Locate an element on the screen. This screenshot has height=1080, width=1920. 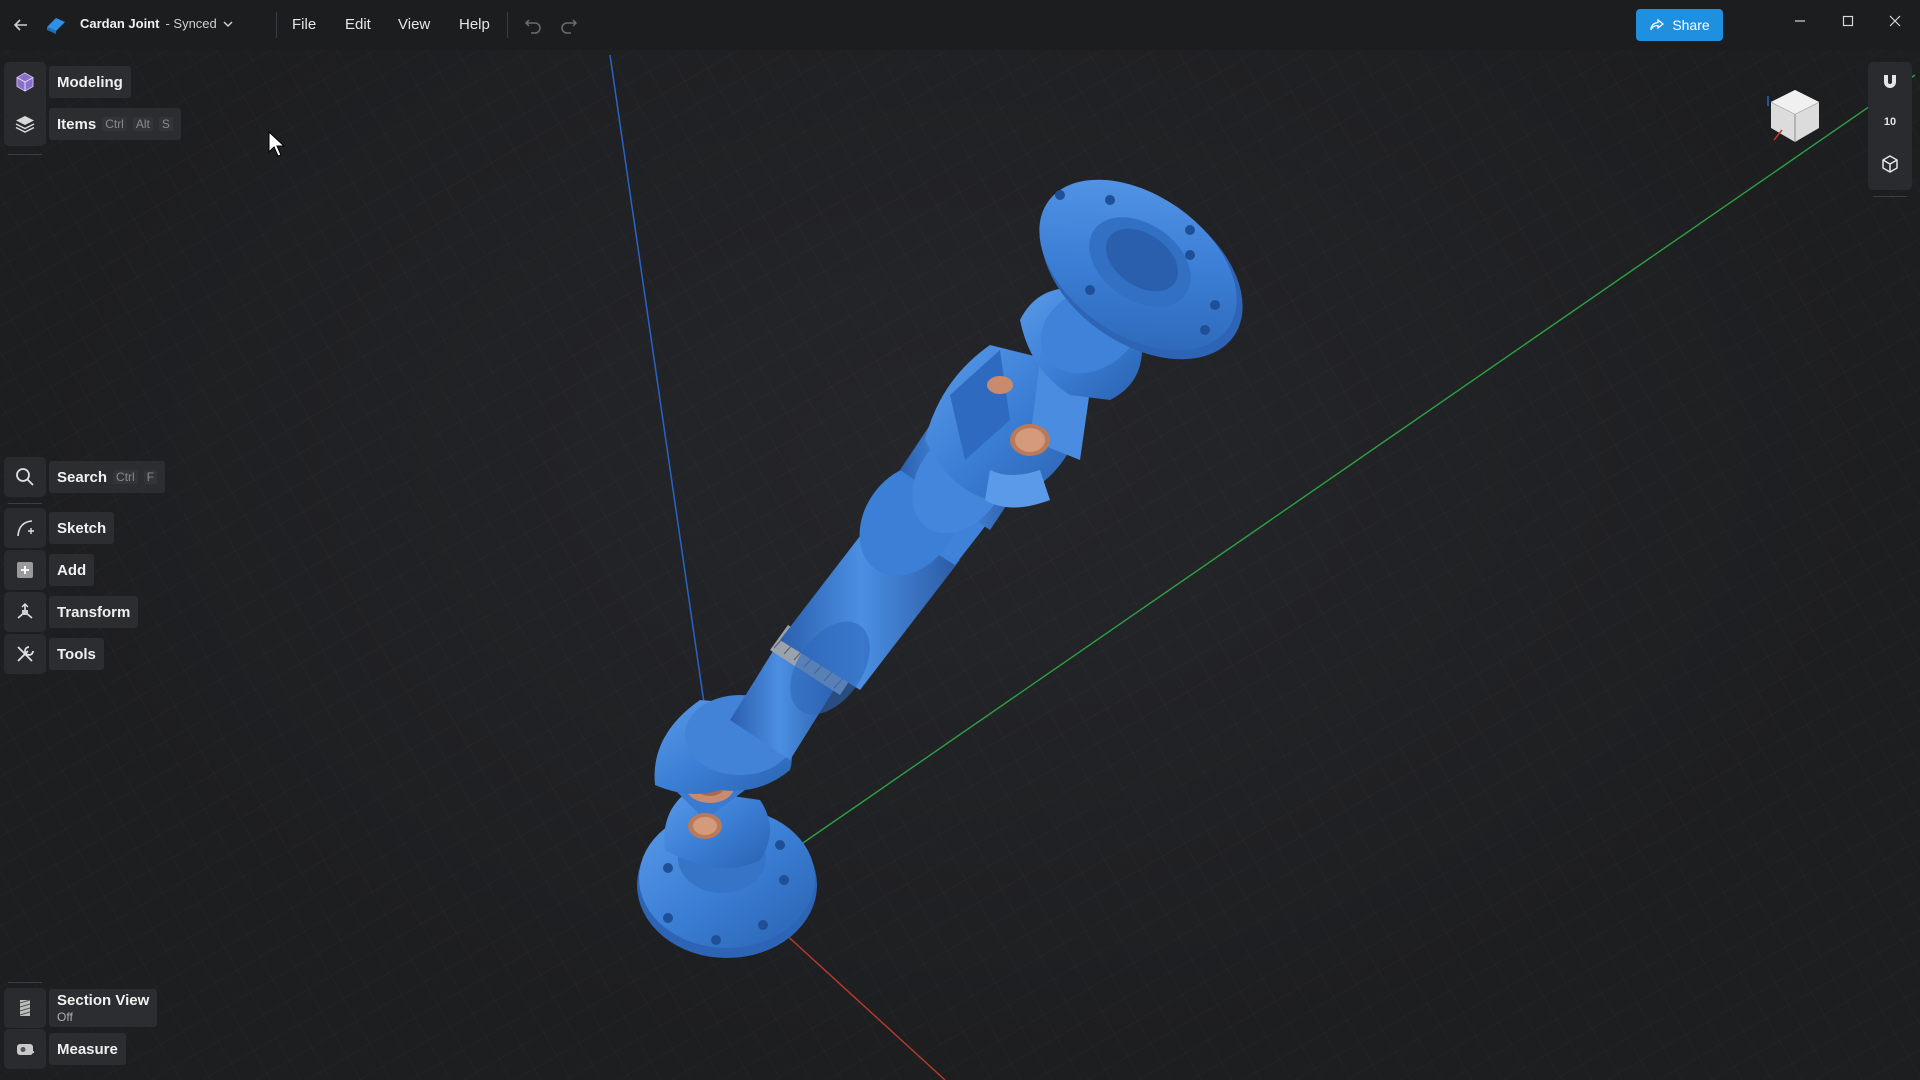
search-tool: Search Ctrl F is located at coordinates (85, 477).